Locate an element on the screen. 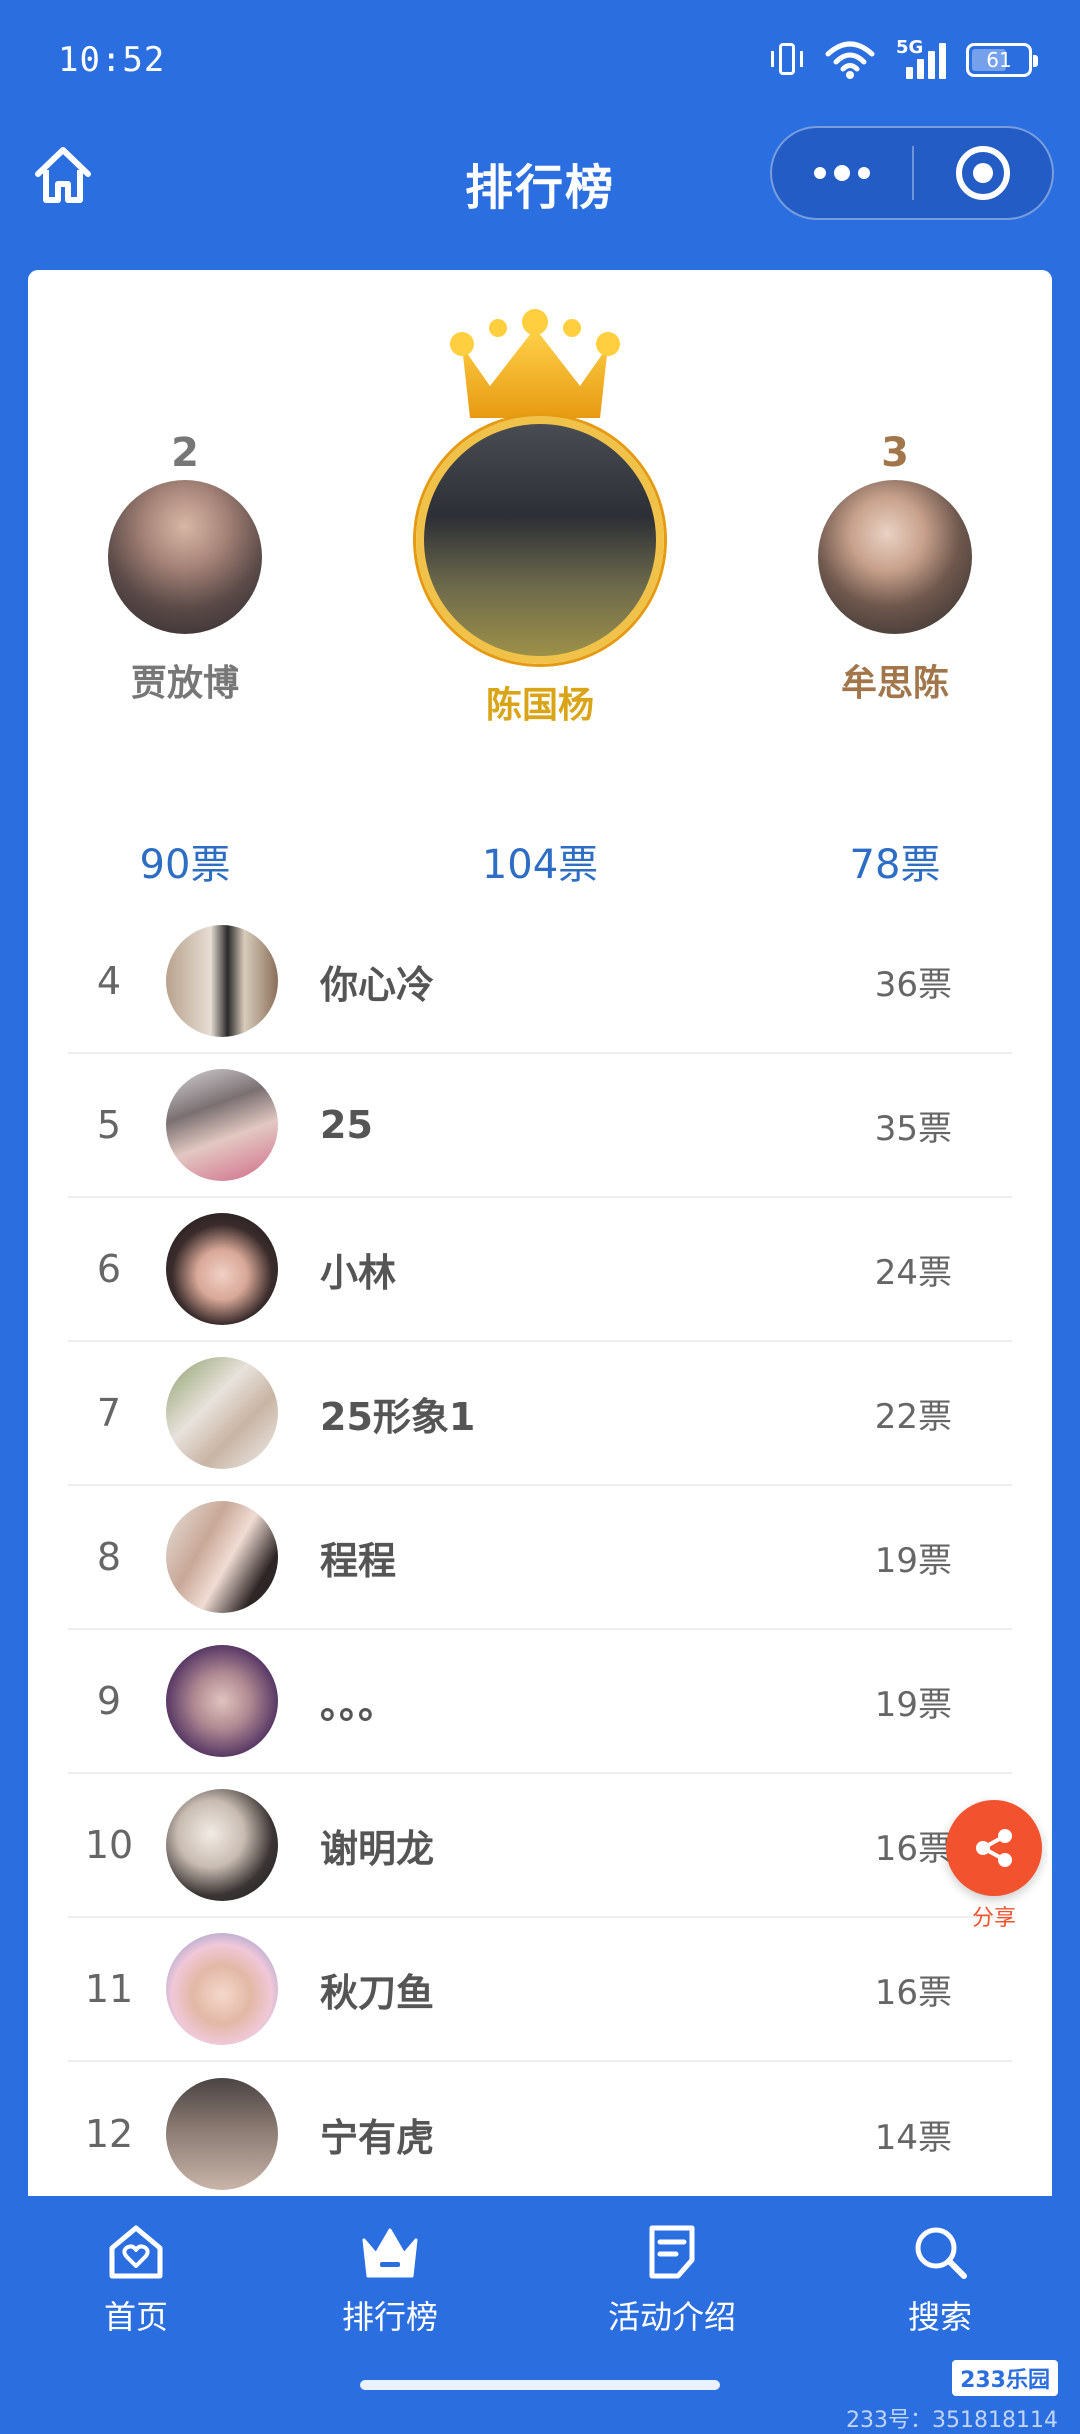 The height and width of the screenshot is (2434, 1080). rank-votes: 22票 is located at coordinates (913, 1416).